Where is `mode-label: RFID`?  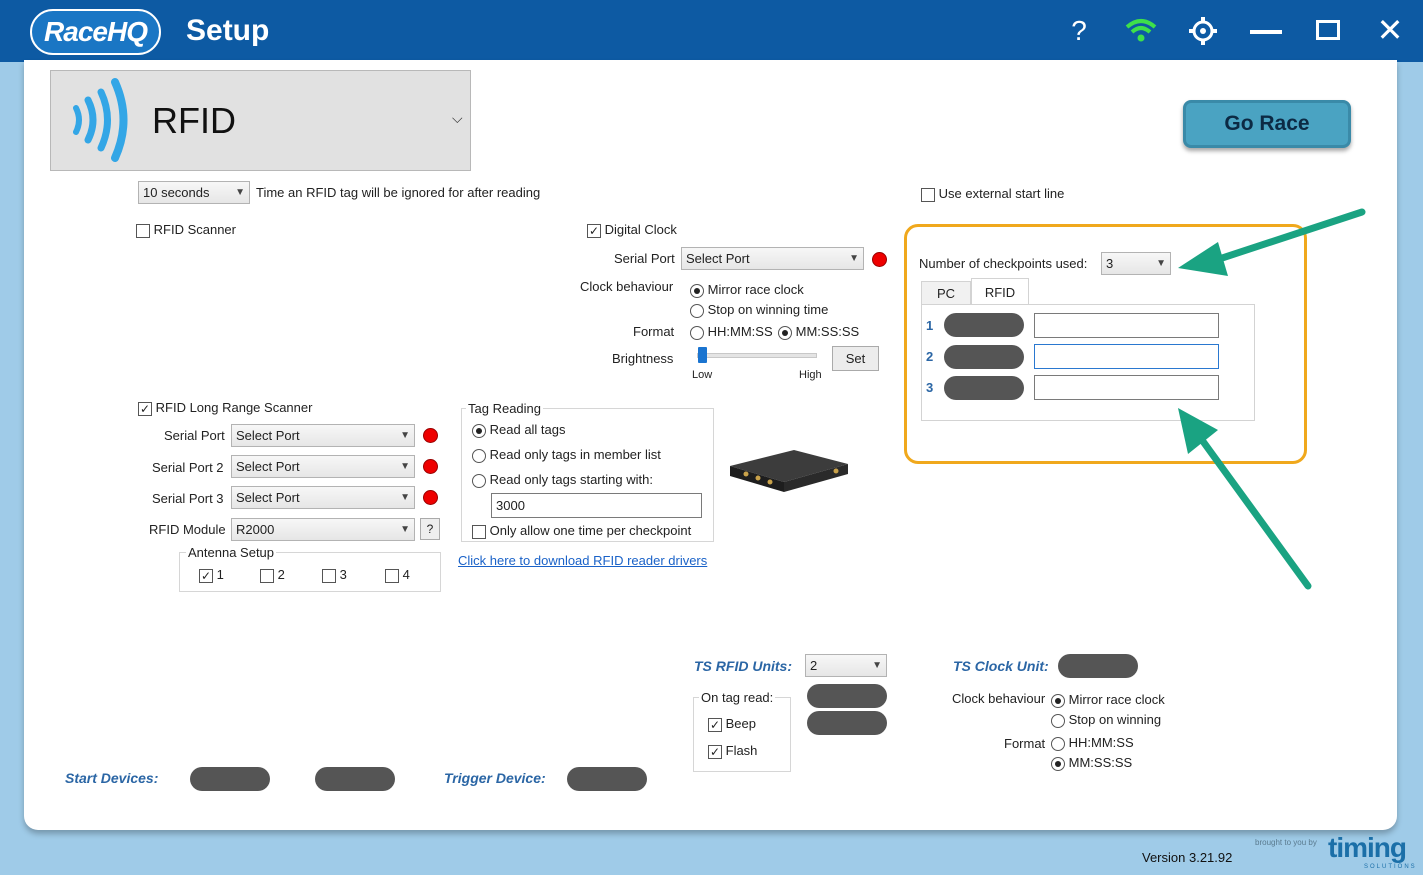 mode-label: RFID is located at coordinates (194, 120).